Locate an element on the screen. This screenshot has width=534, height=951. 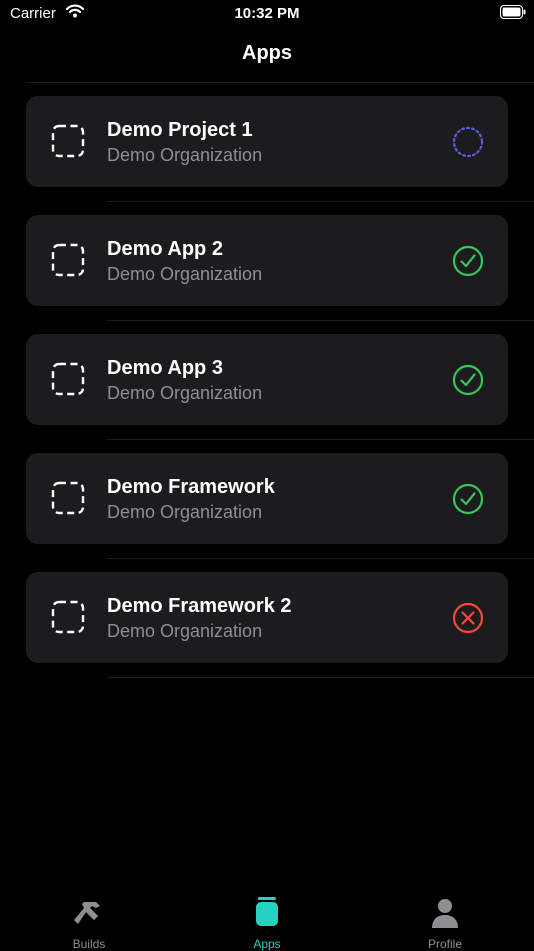
battery-icon is located at coordinates (513, 12).